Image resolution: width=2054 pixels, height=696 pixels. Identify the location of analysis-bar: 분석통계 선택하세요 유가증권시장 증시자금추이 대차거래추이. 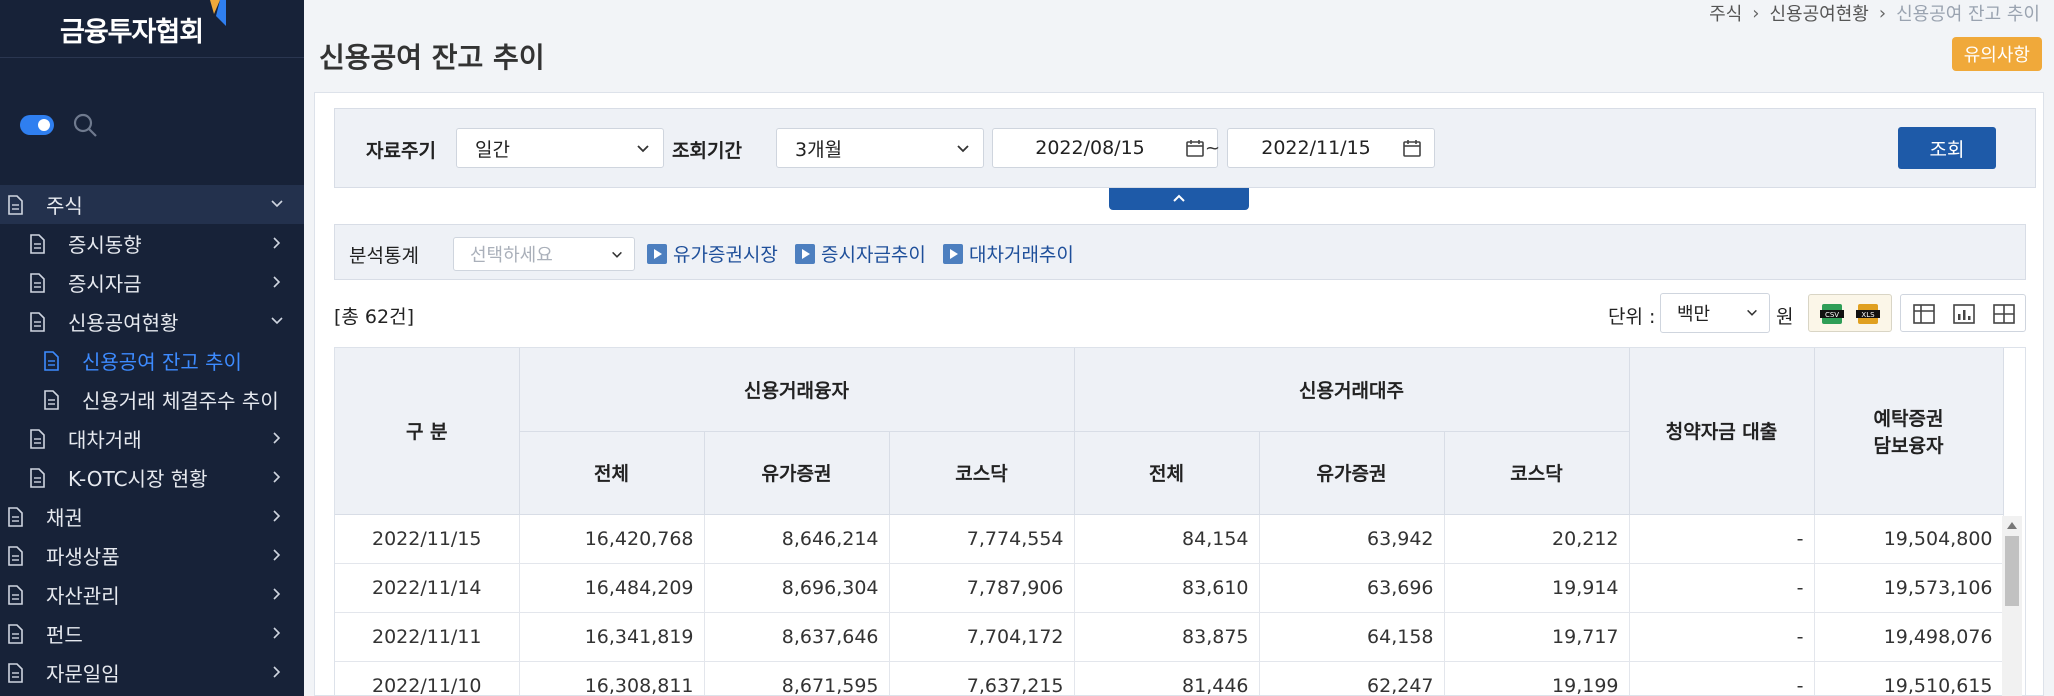
(1180, 252).